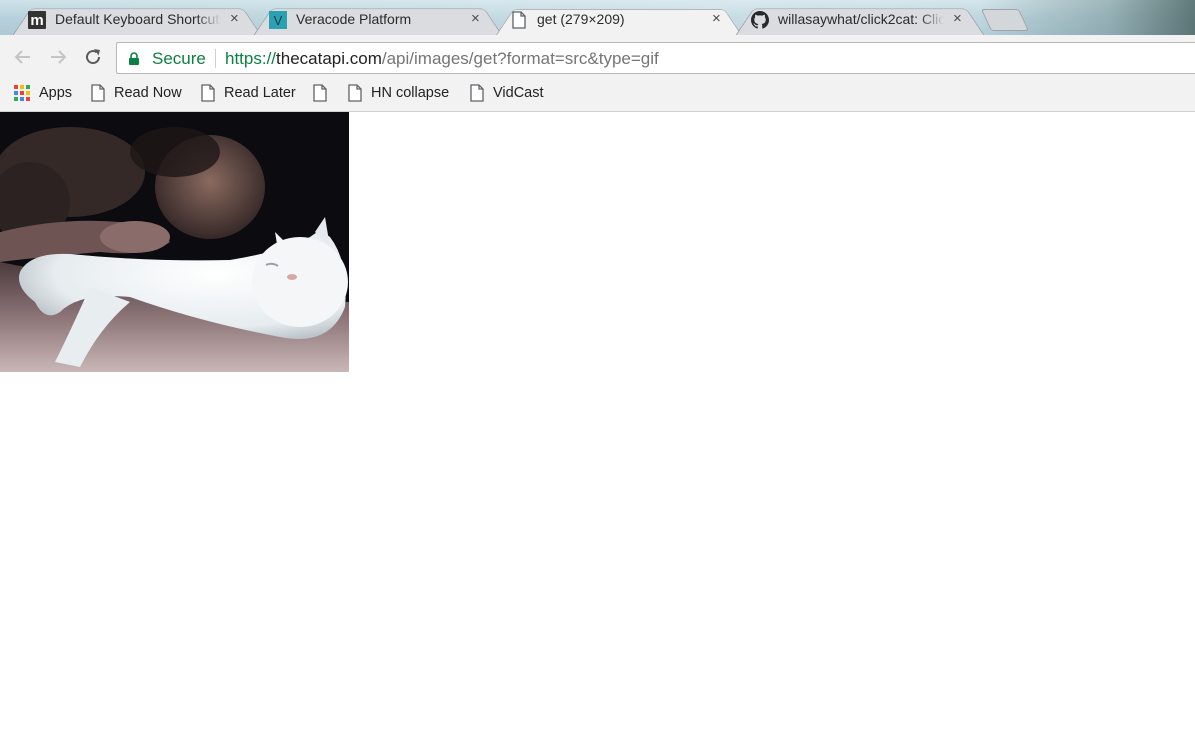  What do you see at coordinates (215, 58) in the screenshot?
I see `omnibox-separator` at bounding box center [215, 58].